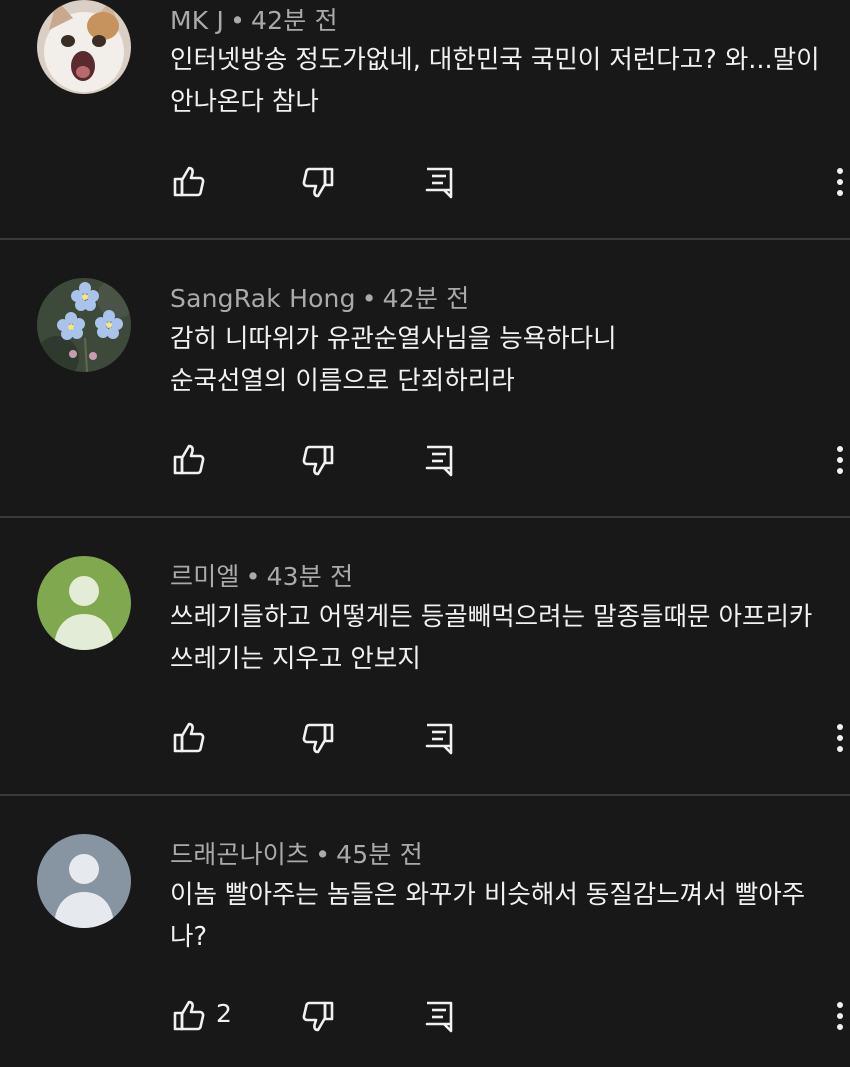  I want to click on comment-meta: SangRak Hong • 42분 전, so click(319, 297).